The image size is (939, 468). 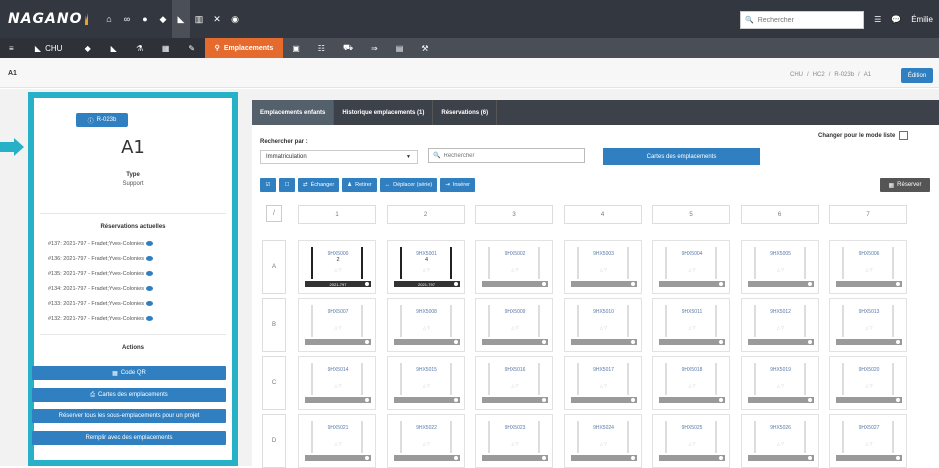 What do you see at coordinates (602, 214) in the screenshot?
I see `column-header: 4` at bounding box center [602, 214].